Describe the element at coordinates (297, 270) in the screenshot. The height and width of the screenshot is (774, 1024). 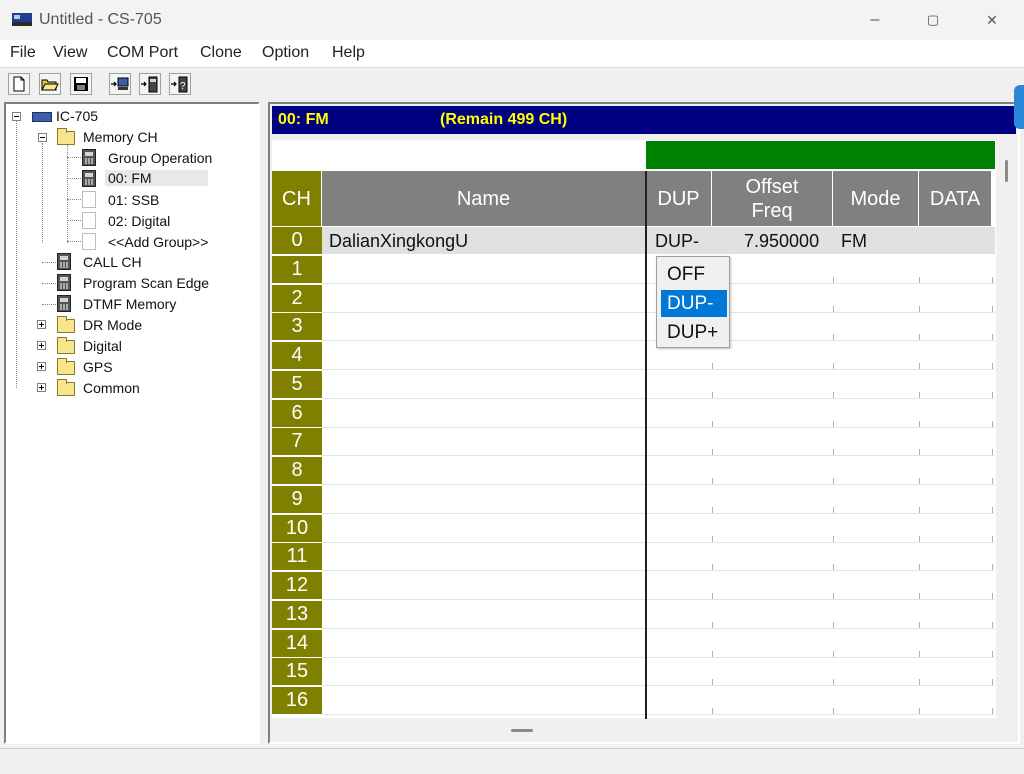
I see `channel-number-cell: 1` at that location.